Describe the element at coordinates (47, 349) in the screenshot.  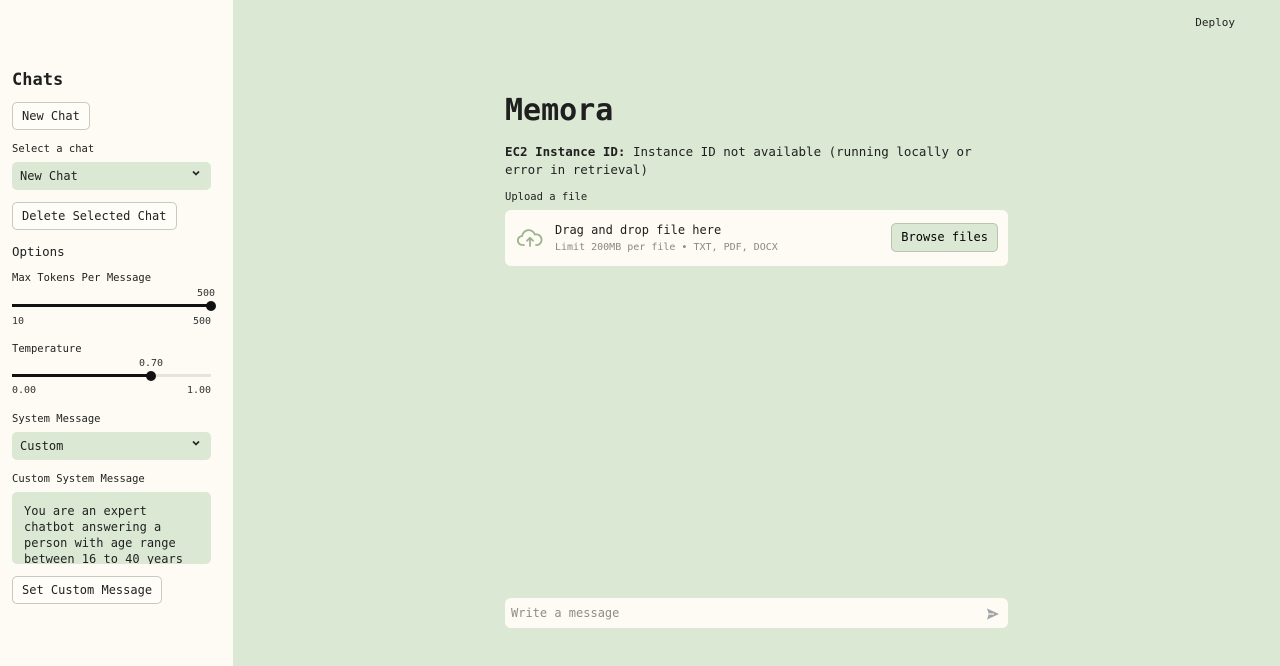
I see `temperature-label: Temperature` at that location.